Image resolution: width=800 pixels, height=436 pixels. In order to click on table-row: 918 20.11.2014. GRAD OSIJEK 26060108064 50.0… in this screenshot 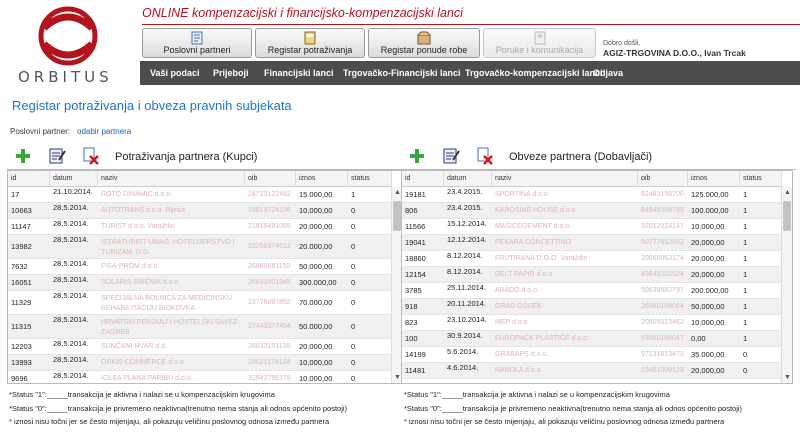, I will do `click(592, 307)`.